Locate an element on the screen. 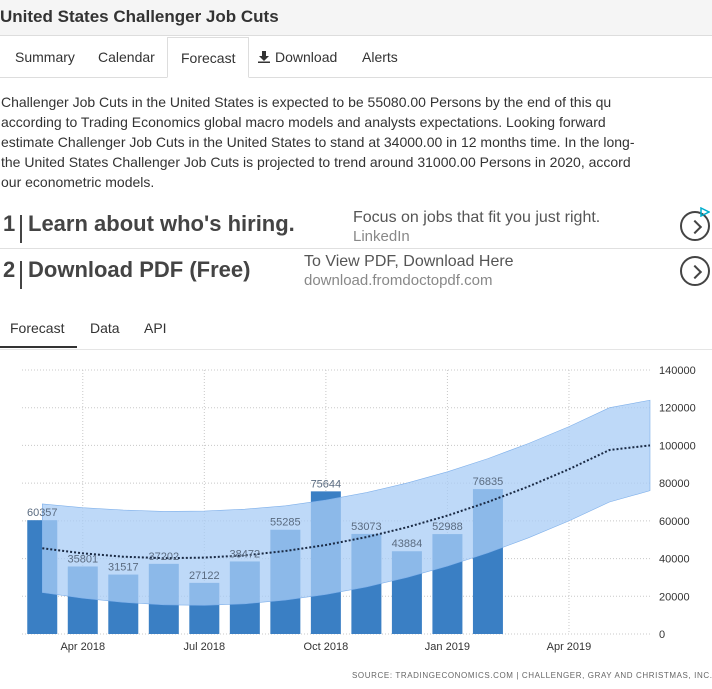  page-title: United States Challenger Job Cuts is located at coordinates (139, 16).